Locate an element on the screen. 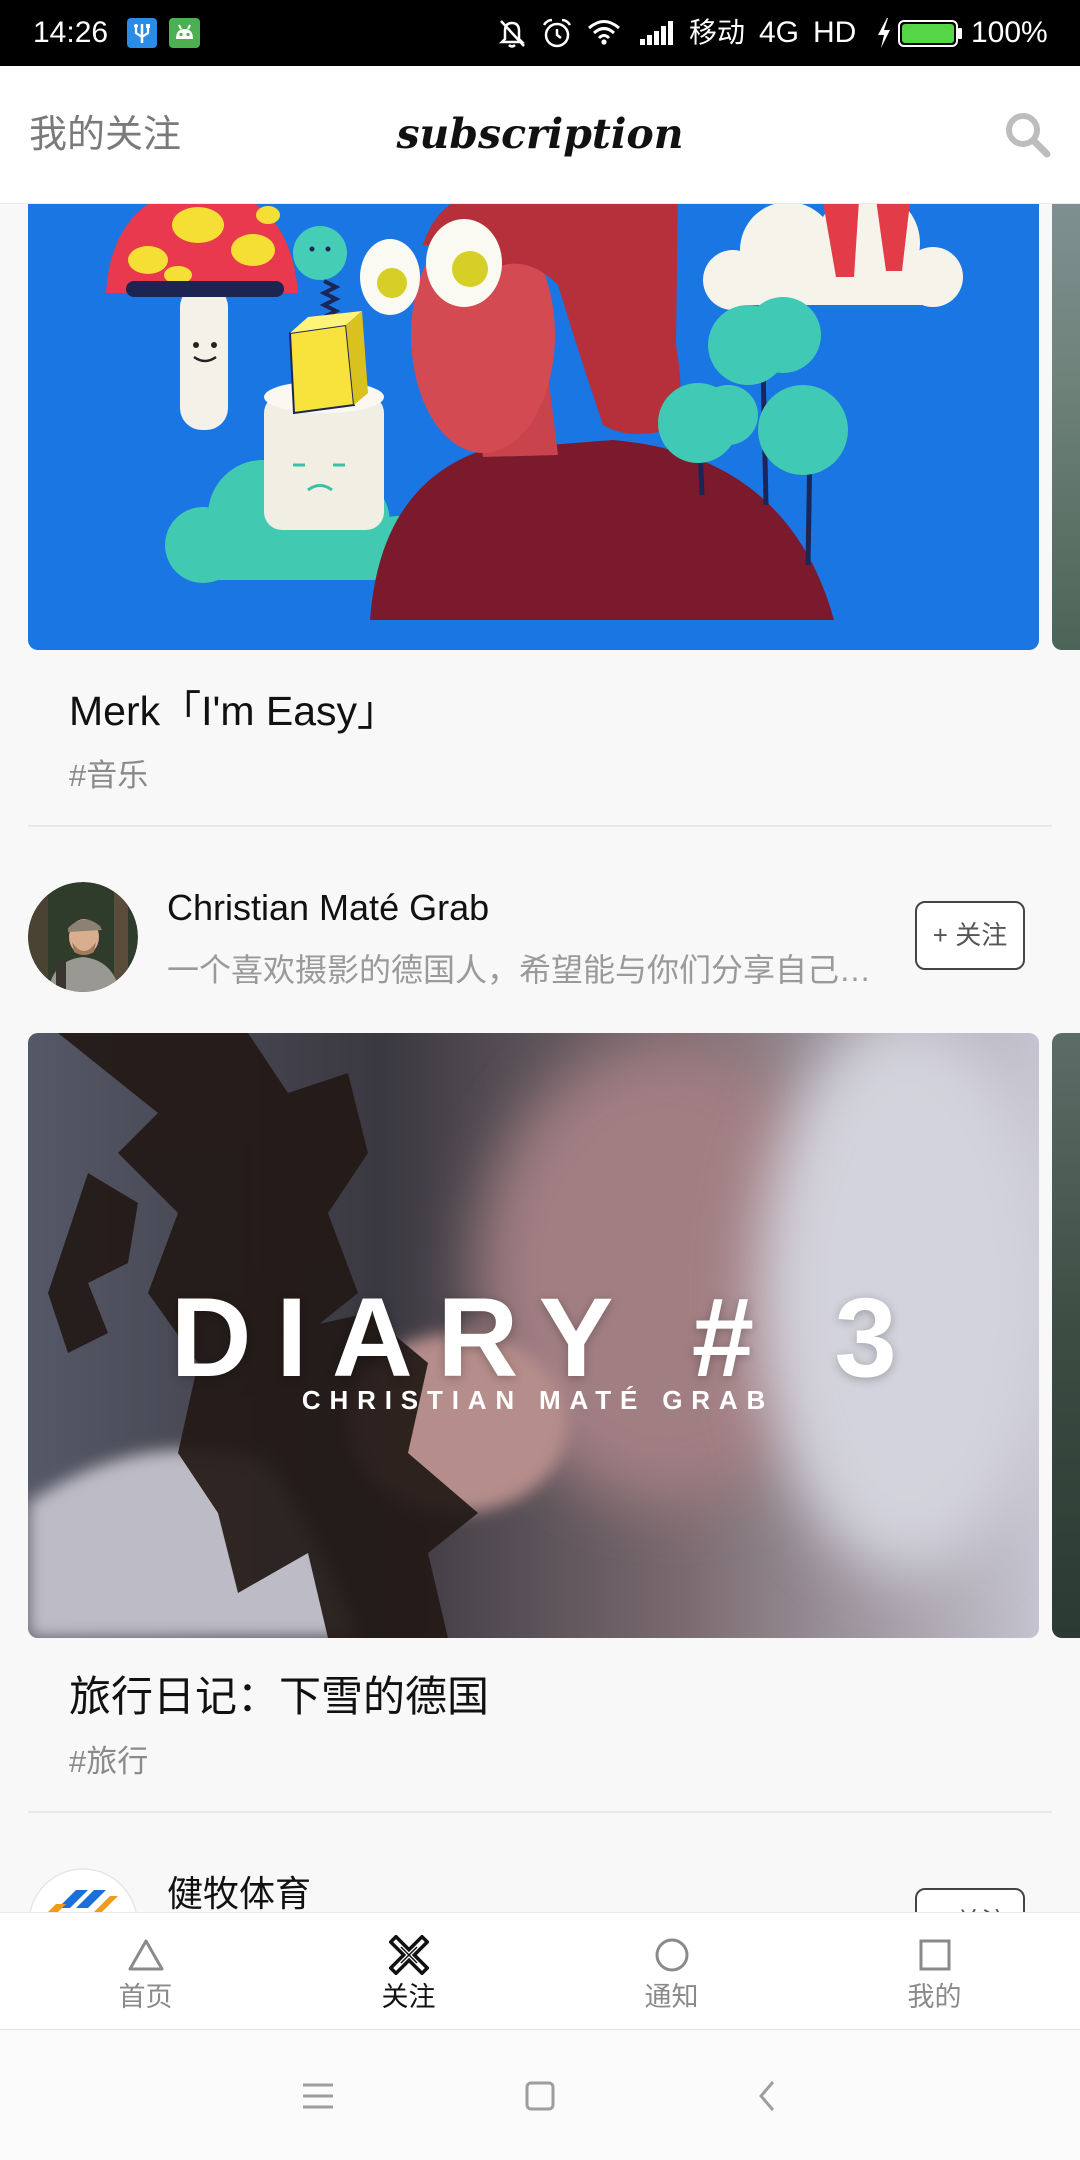 The image size is (1080, 2160). network-type: 4G is located at coordinates (779, 32).